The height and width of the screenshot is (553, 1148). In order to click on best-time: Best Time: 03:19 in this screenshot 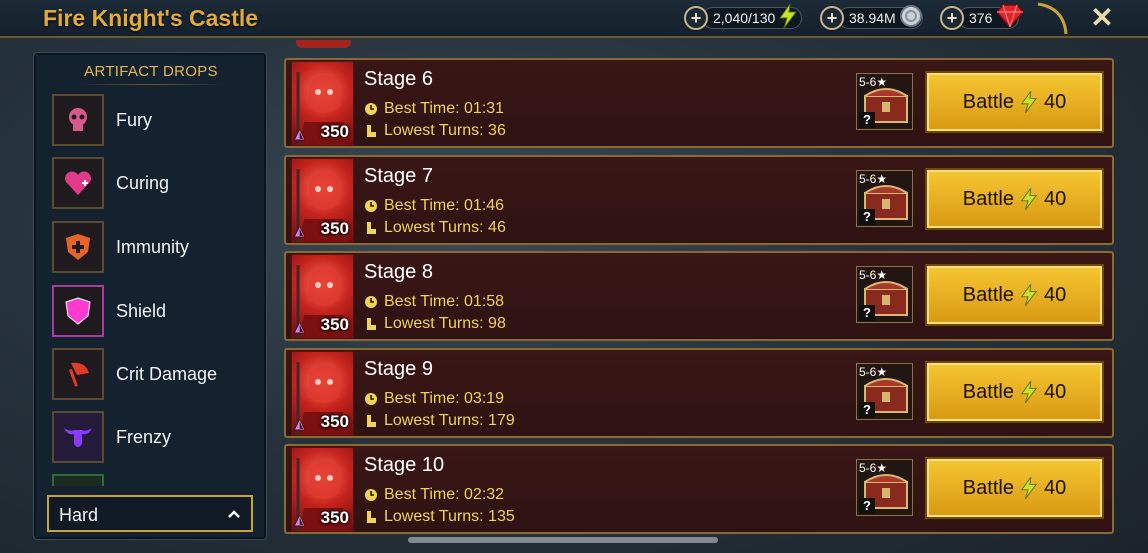, I will do `click(434, 399)`.